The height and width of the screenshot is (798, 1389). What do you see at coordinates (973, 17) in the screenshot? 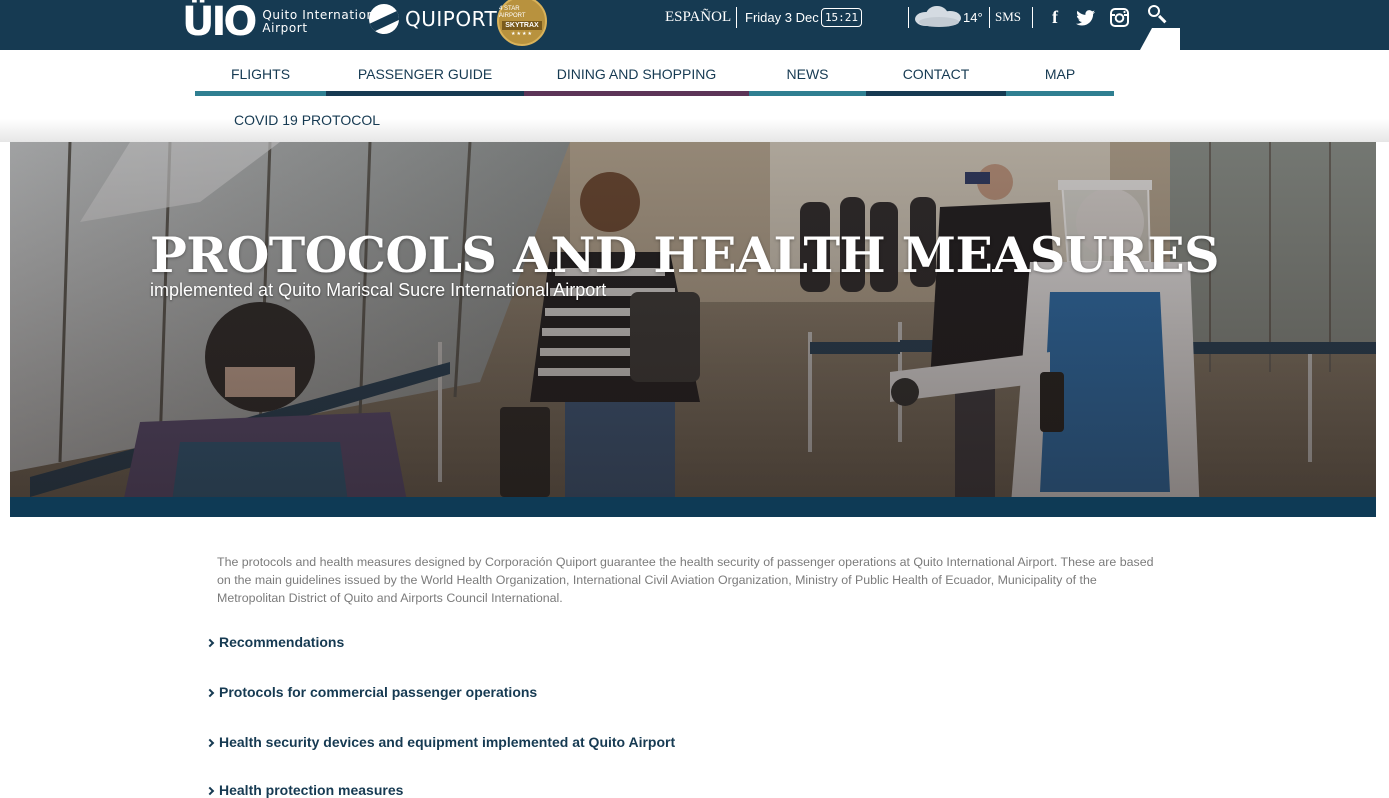
I see `temperature: 14°` at bounding box center [973, 17].